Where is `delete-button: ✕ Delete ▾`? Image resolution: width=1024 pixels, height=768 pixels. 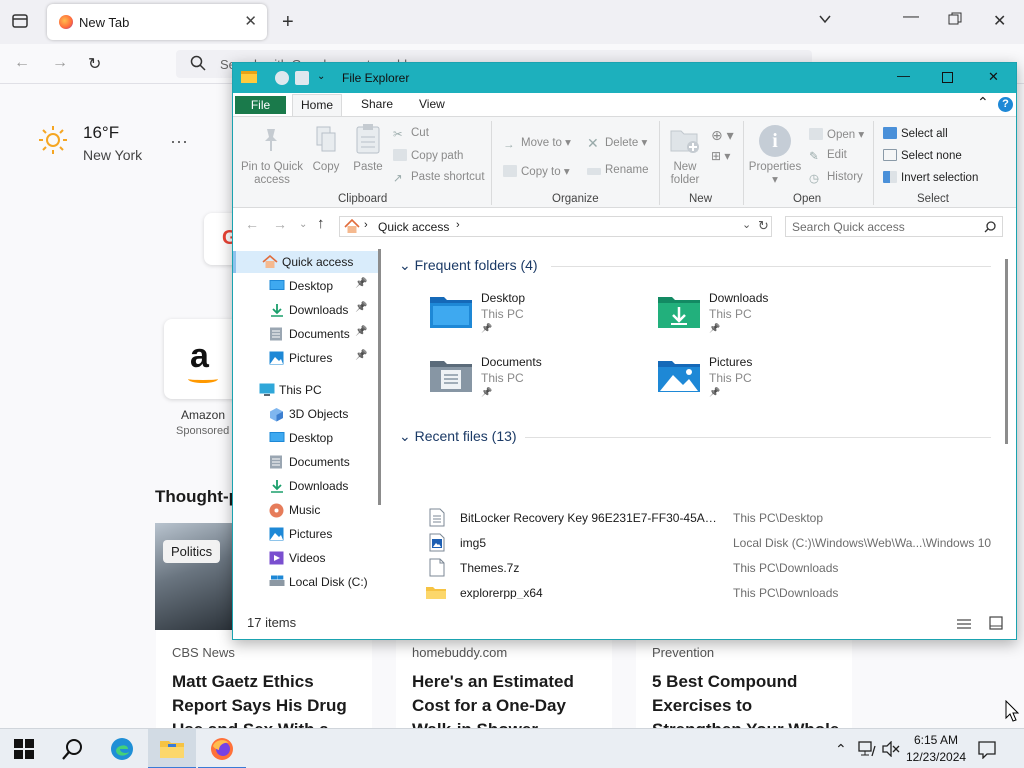
delete-button: ✕ Delete ▾ is located at coordinates (617, 143).